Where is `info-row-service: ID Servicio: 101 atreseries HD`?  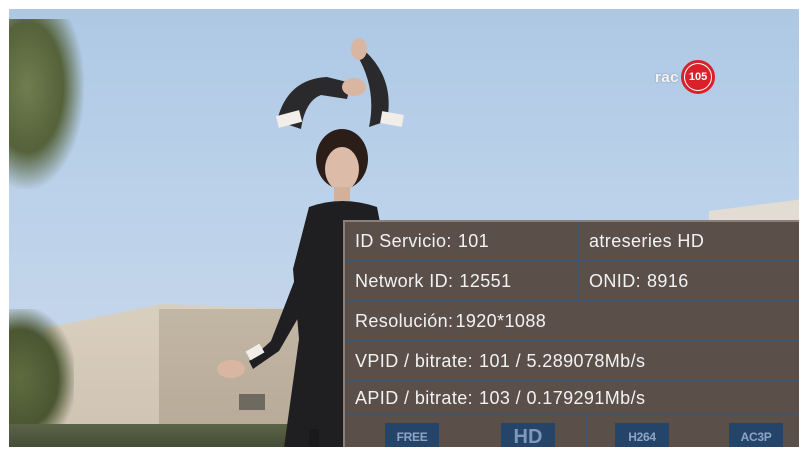
info-row-service: ID Servicio: 101 atreseries HD is located at coordinates (572, 242).